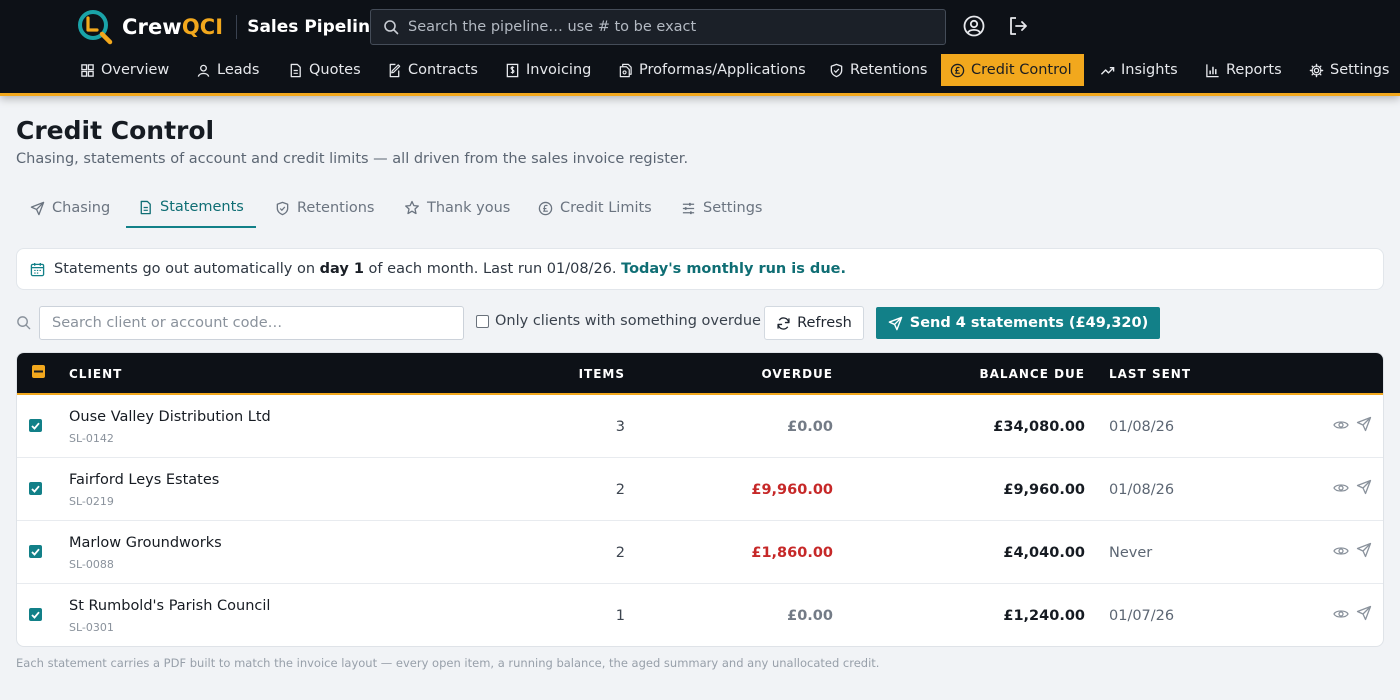 Image resolution: width=1400 pixels, height=700 pixels. What do you see at coordinates (733, 208) in the screenshot?
I see `tab-label: Settings` at bounding box center [733, 208].